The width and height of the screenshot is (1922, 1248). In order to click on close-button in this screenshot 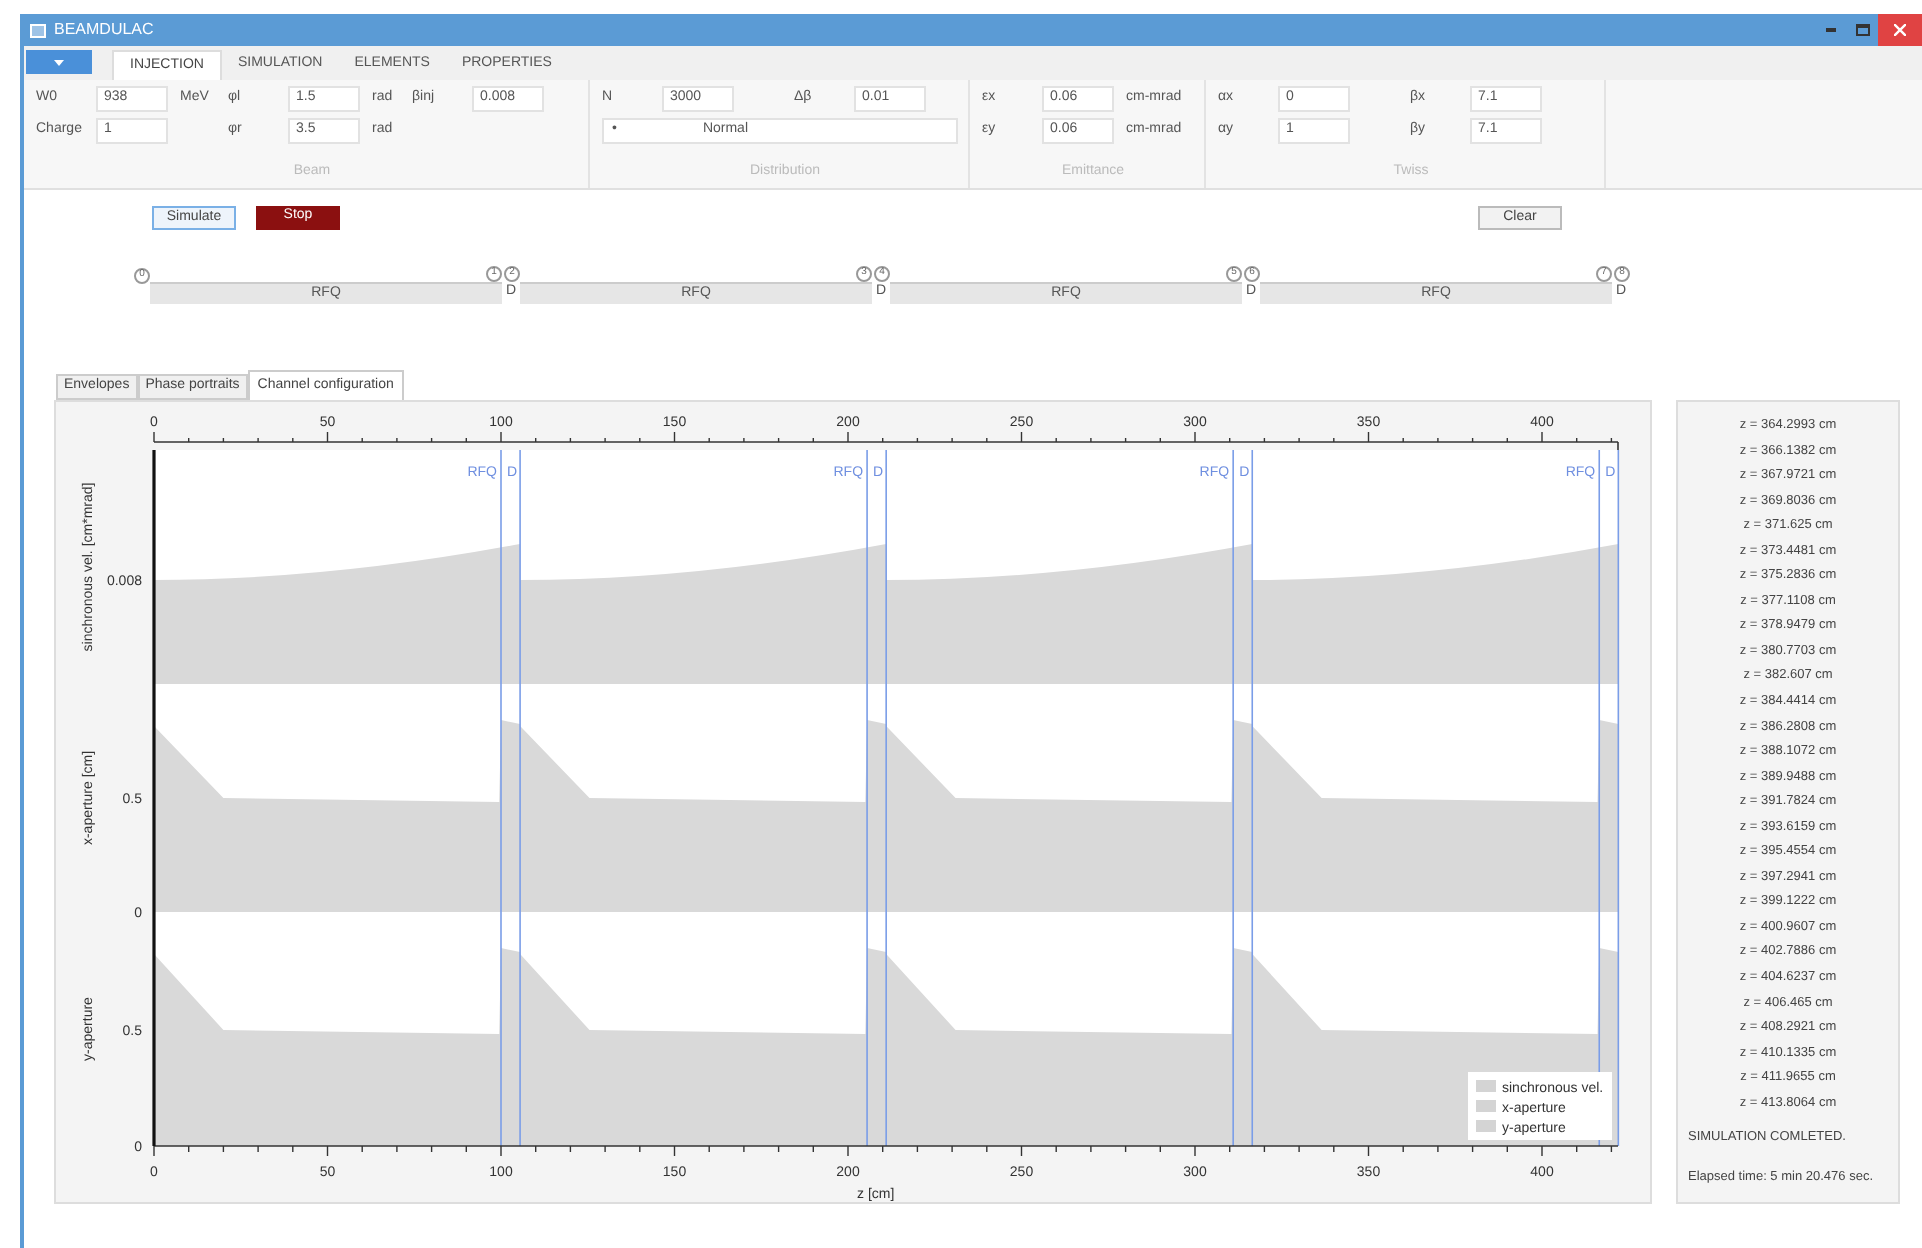, I will do `click(1900, 30)`.